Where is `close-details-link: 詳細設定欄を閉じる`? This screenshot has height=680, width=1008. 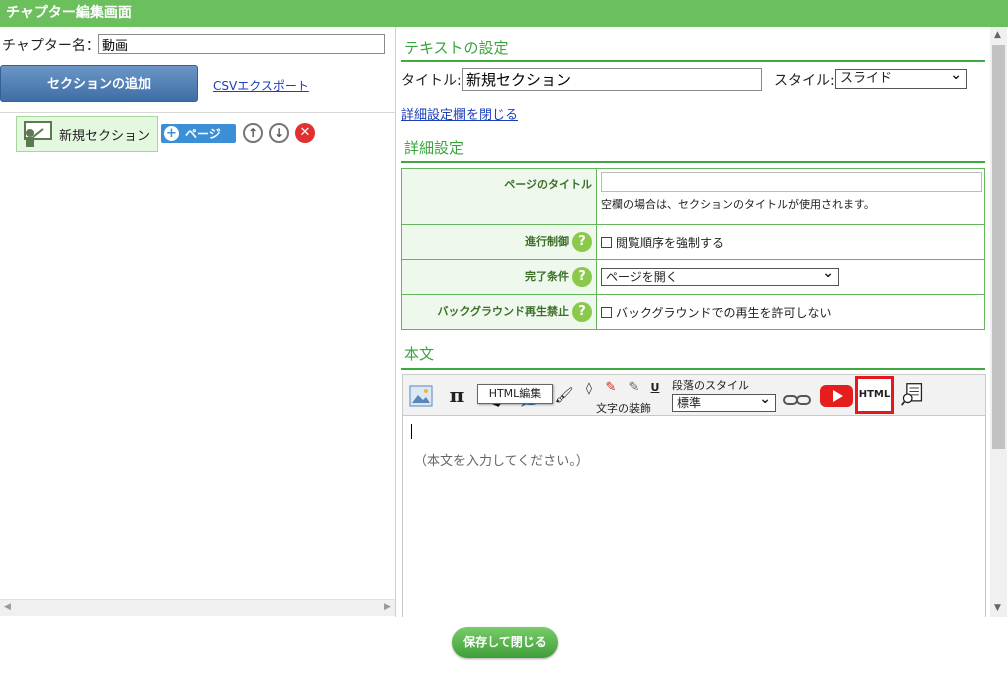 close-details-link: 詳細設定欄を閉じる is located at coordinates (459, 113).